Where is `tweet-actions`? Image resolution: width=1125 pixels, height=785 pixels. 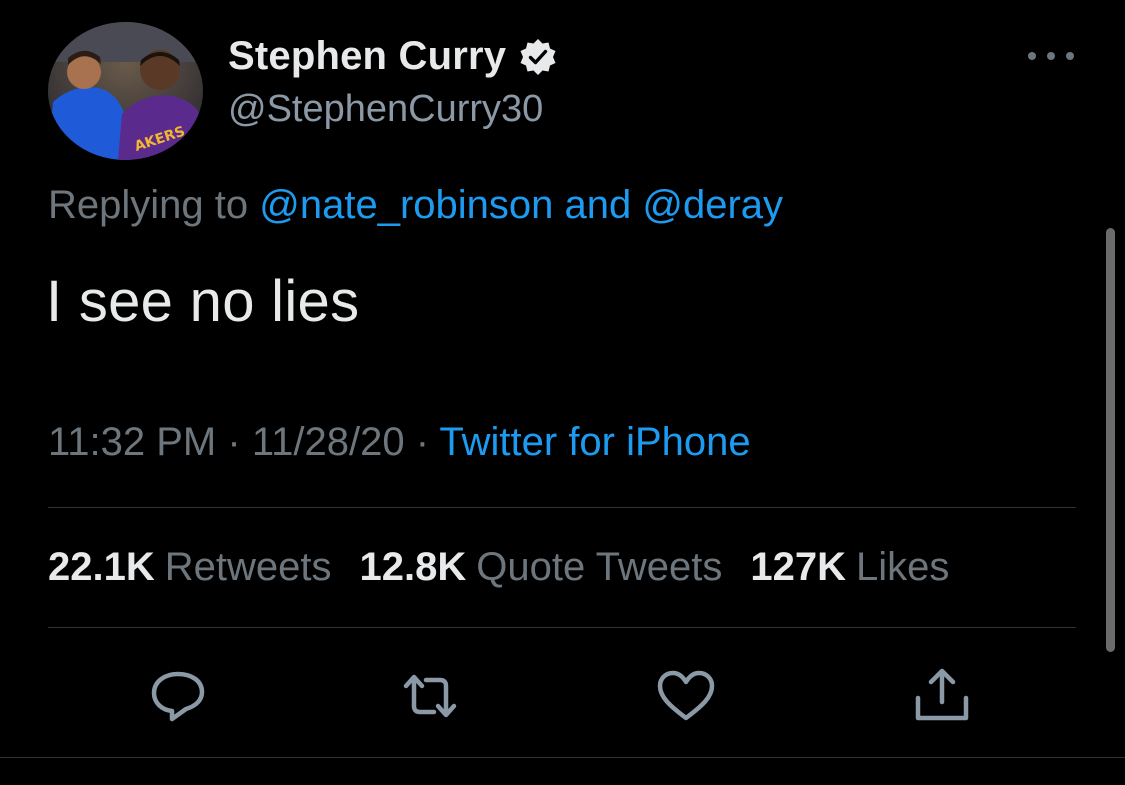
tweet-actions is located at coordinates (562, 696).